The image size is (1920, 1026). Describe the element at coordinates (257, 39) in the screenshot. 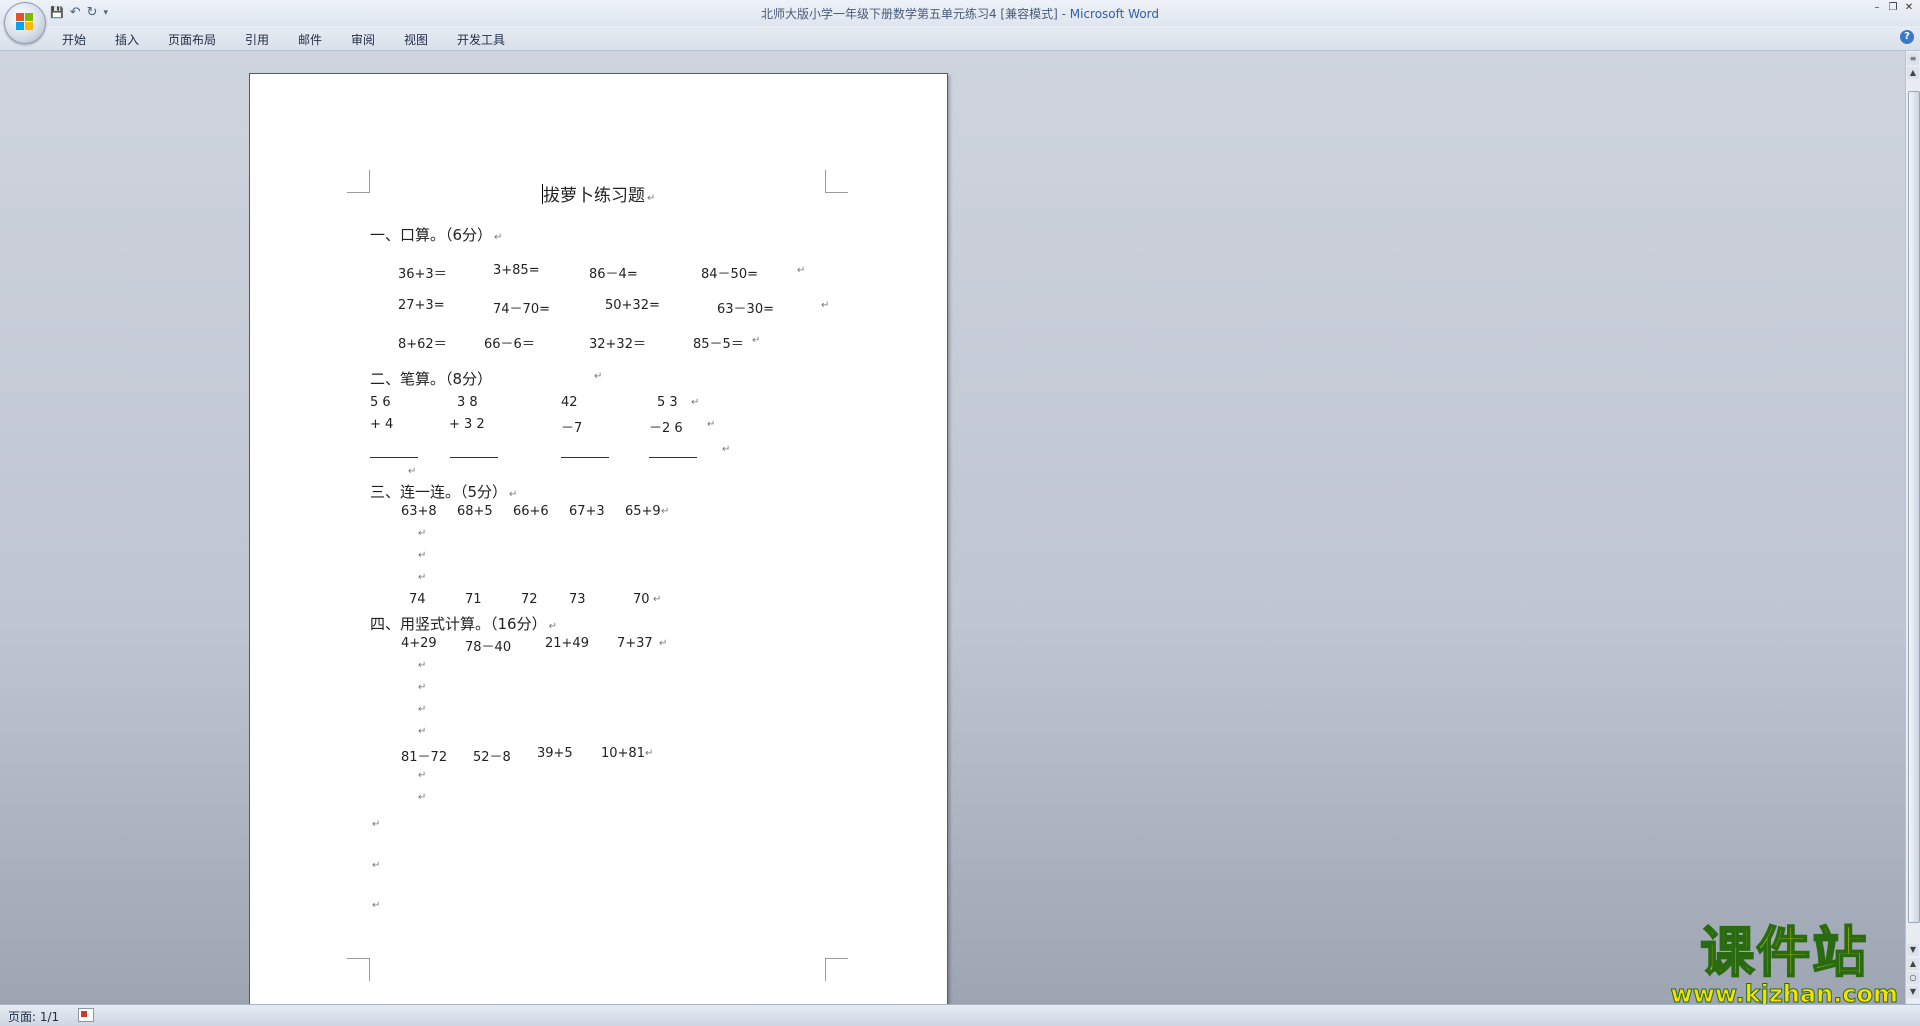

I see `tab-references: 引用` at that location.